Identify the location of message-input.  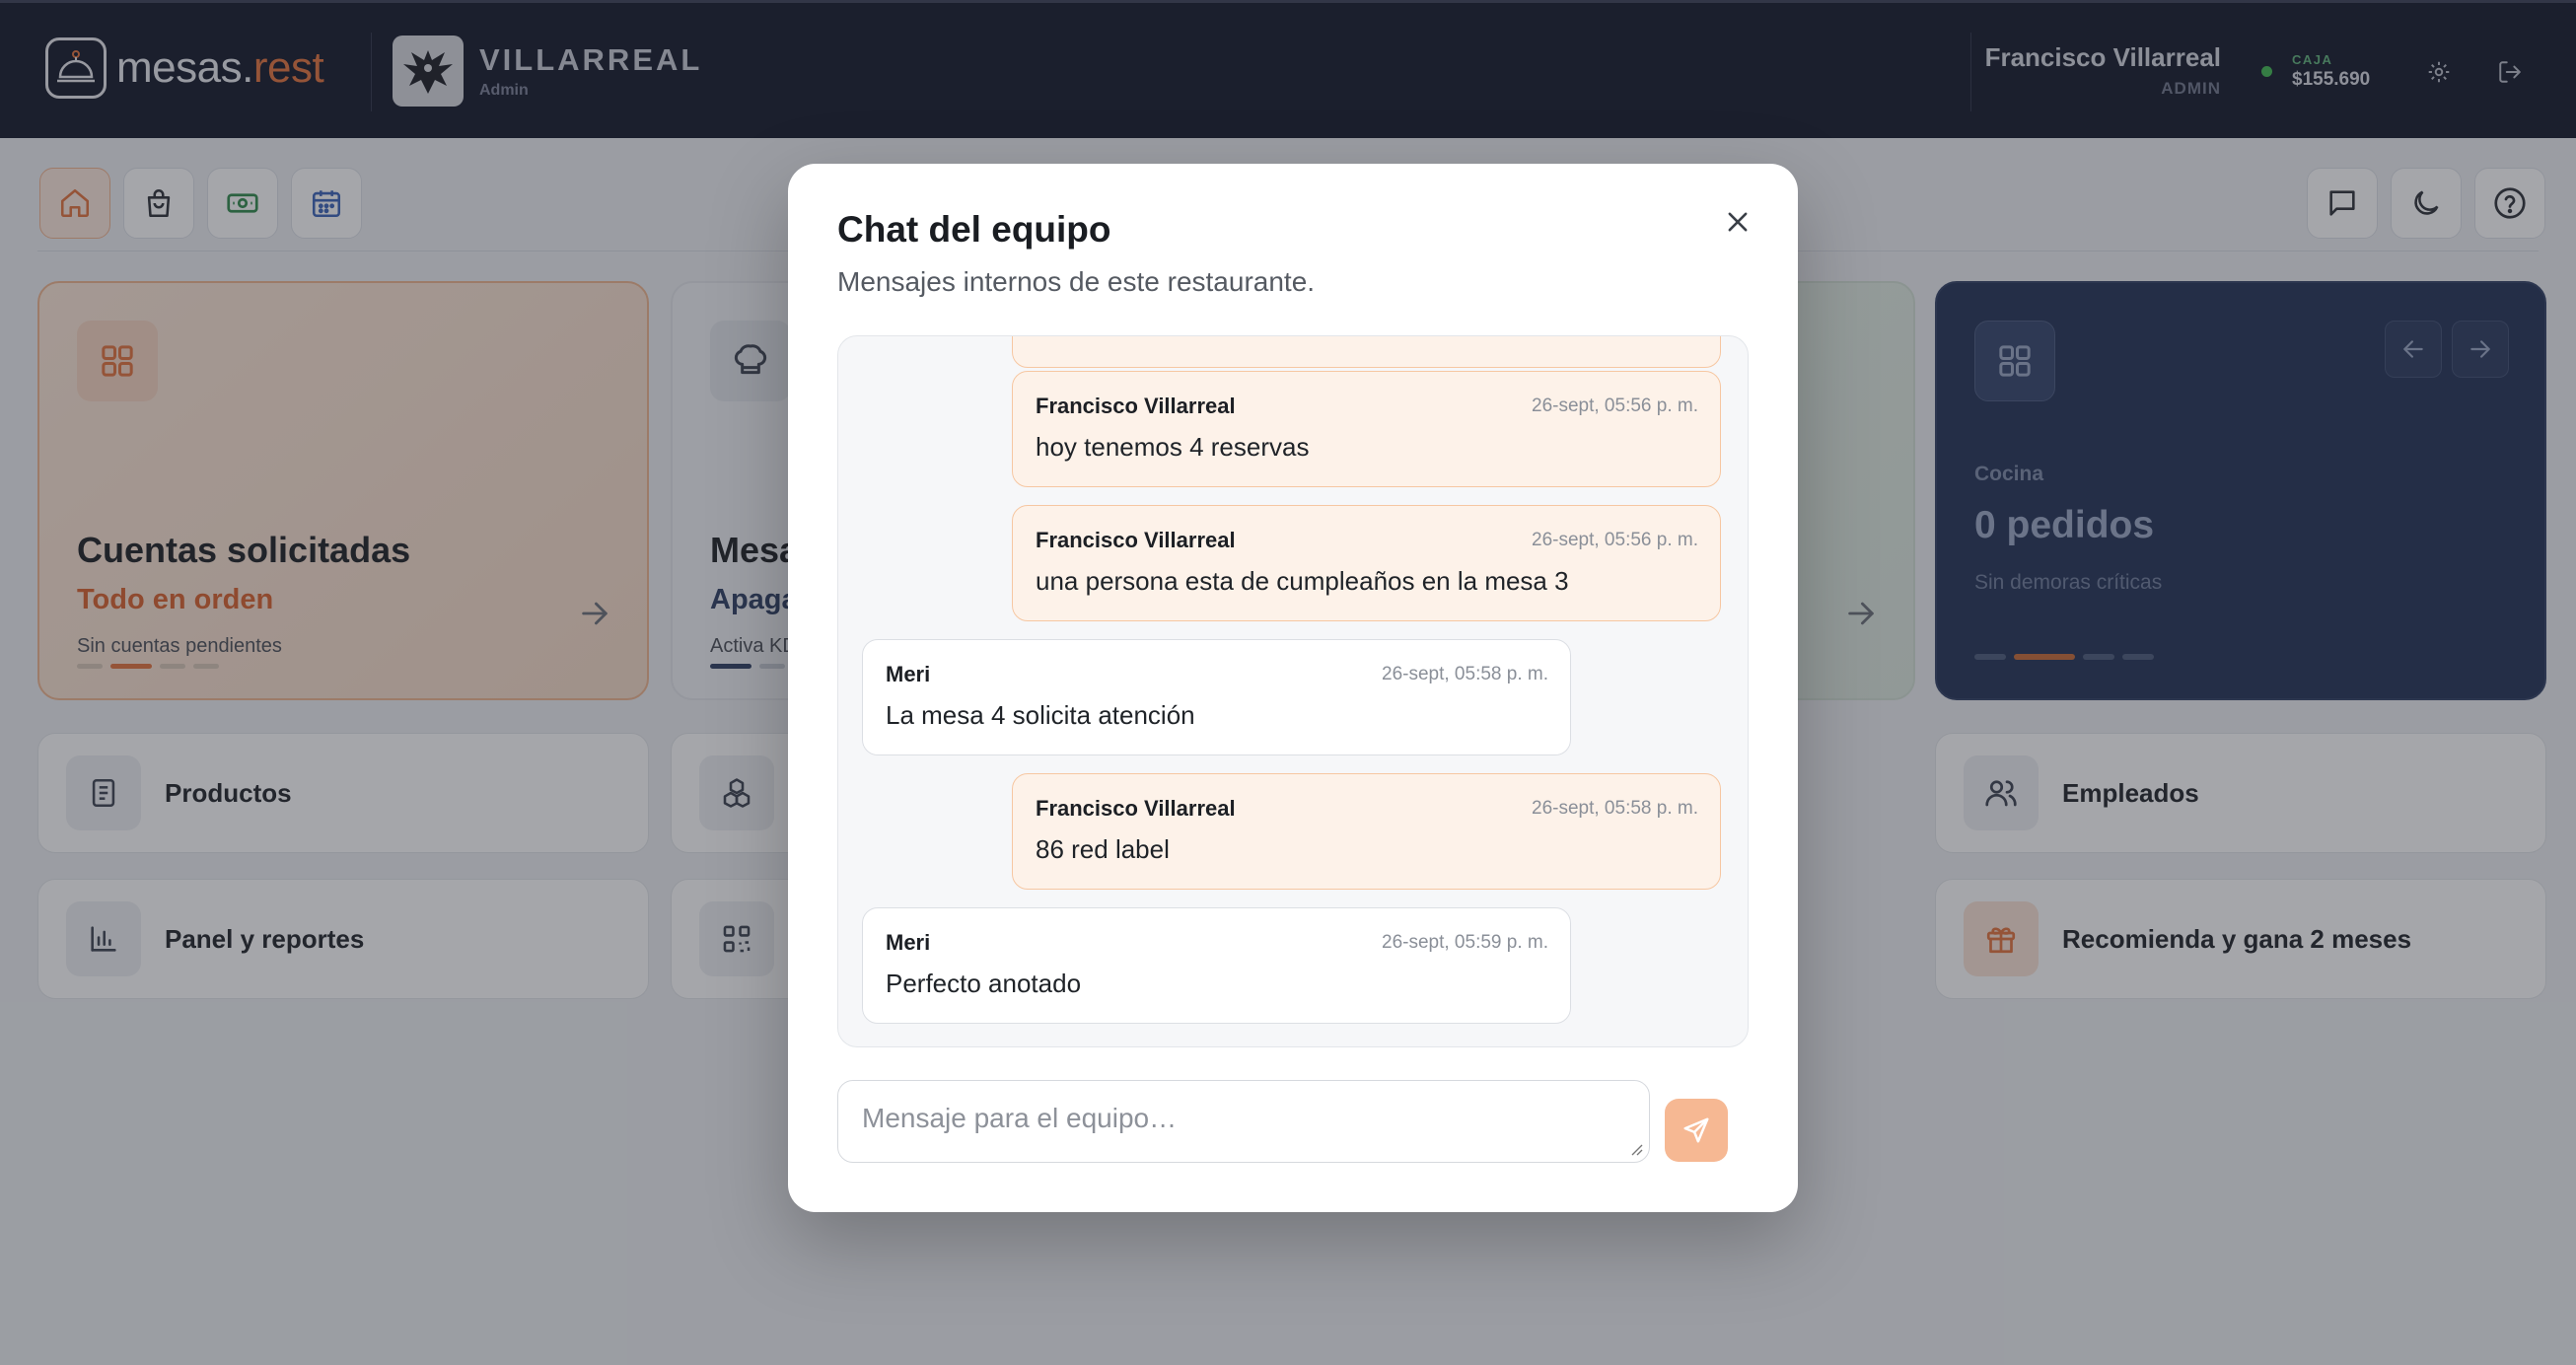
(1244, 1121).